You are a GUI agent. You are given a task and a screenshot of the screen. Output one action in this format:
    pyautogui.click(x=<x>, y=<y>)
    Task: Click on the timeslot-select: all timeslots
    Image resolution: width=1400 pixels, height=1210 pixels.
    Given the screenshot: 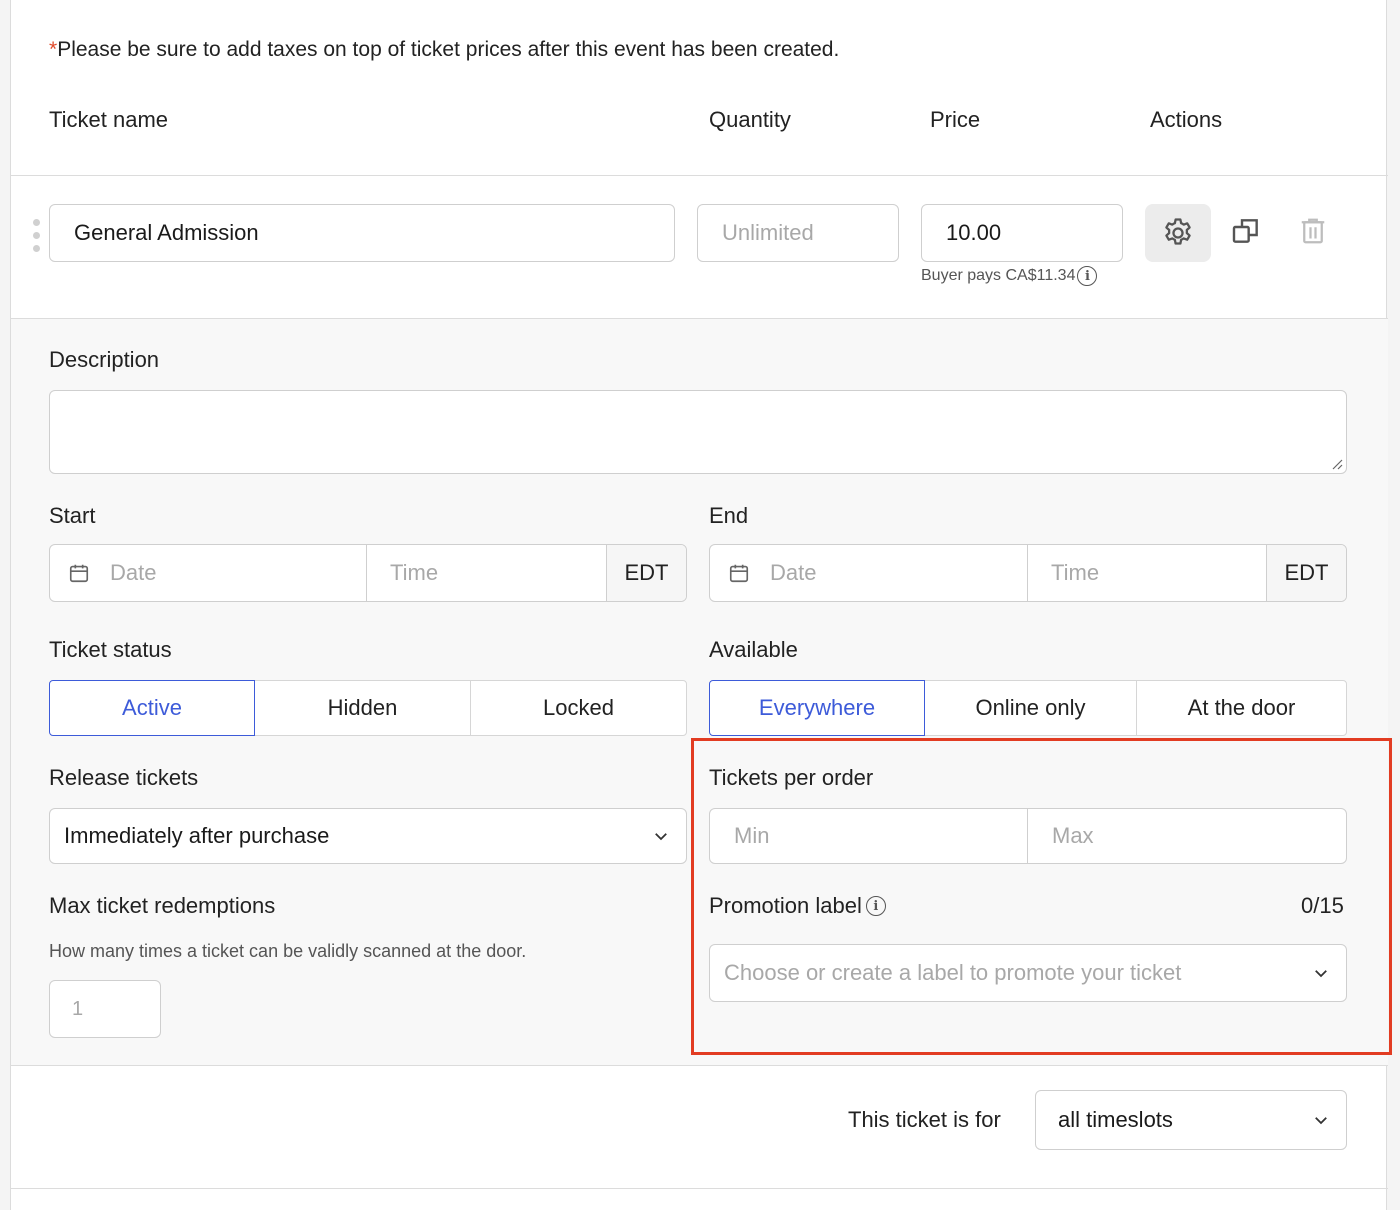 What is the action you would take?
    pyautogui.click(x=1191, y=1120)
    